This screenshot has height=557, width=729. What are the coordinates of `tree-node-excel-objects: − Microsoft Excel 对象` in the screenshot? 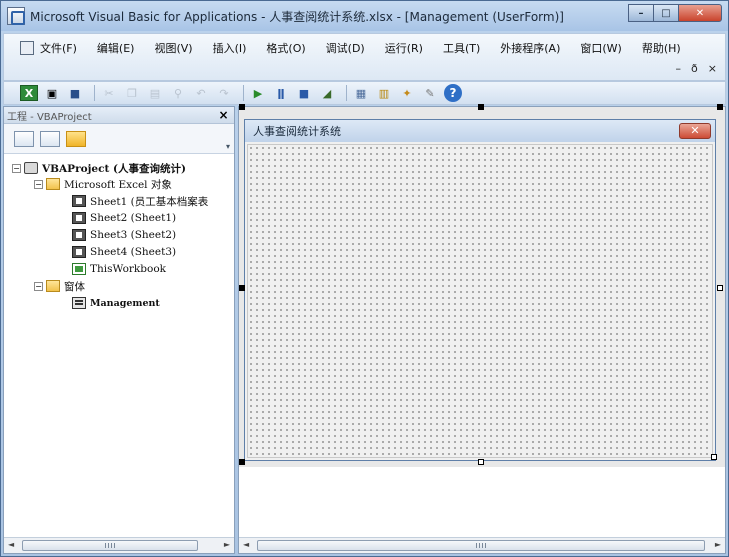 It's located at (103, 184).